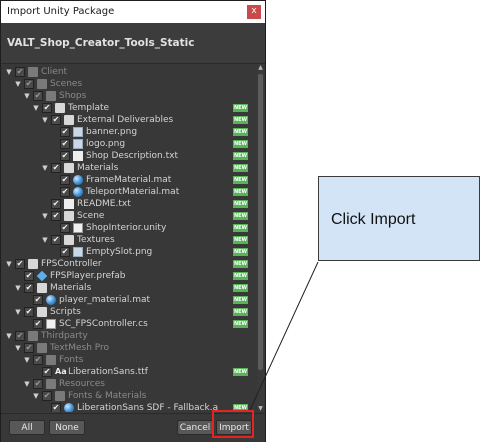 This screenshot has height=442, width=486. I want to click on tree-row: ▼ ✔ Resources, so click(129, 384).